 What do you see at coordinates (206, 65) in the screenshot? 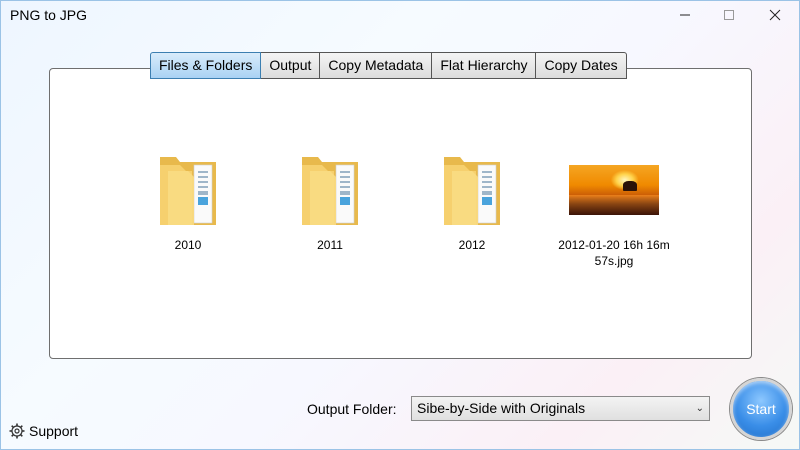
I see `tab-files-folders: Files & Folders` at bounding box center [206, 65].